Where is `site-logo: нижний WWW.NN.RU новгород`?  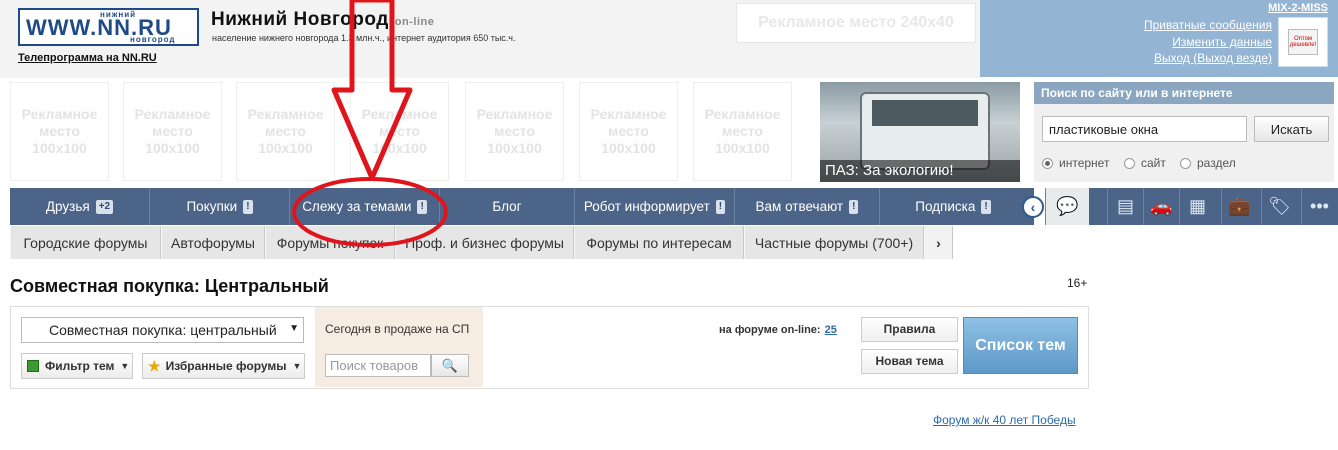
site-logo: нижний WWW.NN.RU новгород is located at coordinates (108, 27).